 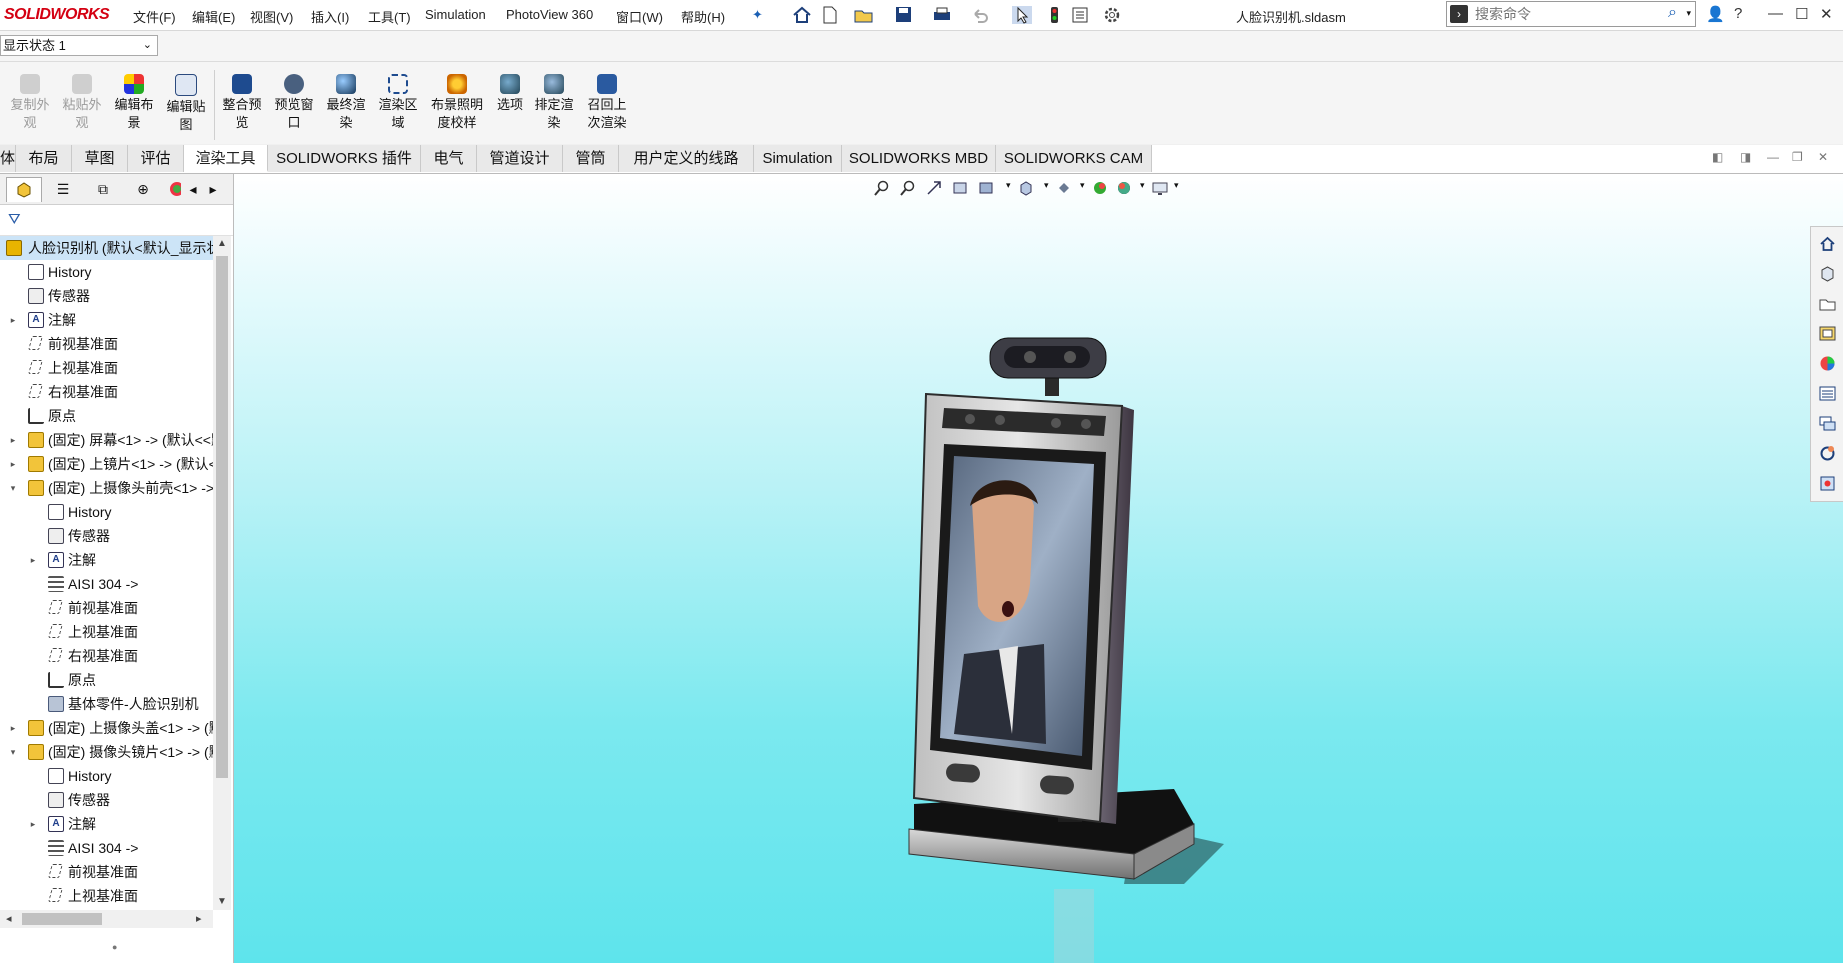 I want to click on new-document-icon, so click(x=830, y=15).